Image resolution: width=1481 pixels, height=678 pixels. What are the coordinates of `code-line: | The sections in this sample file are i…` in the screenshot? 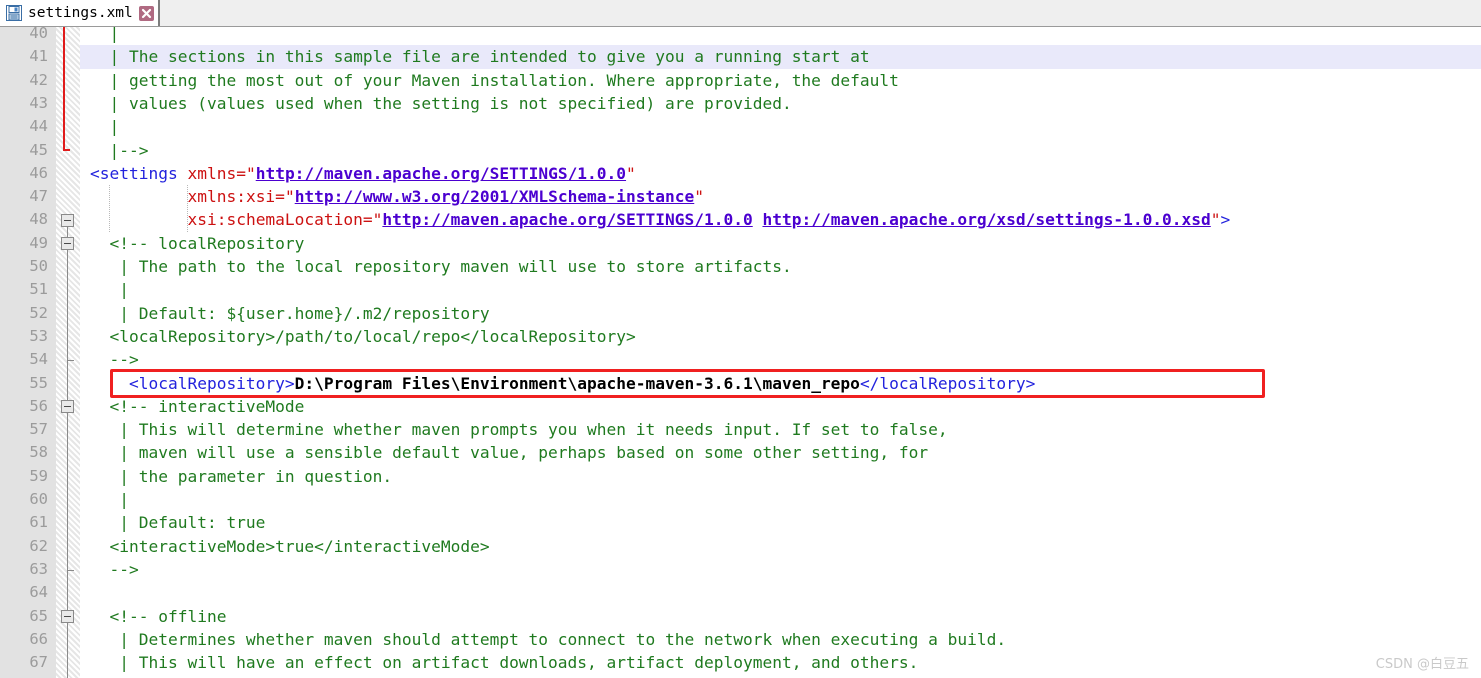 It's located at (480, 56).